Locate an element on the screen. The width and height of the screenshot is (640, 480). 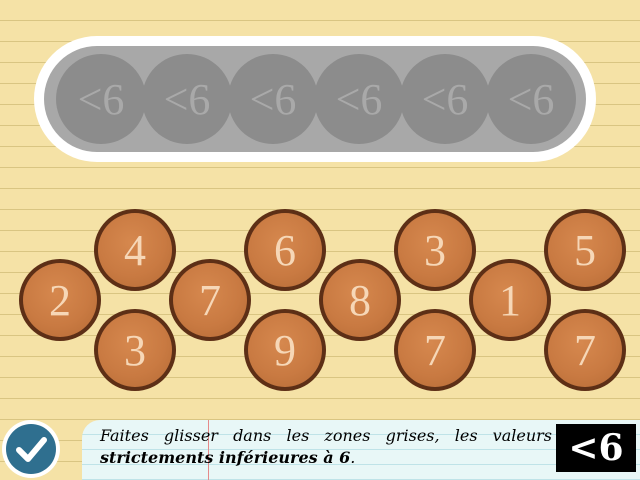
number-token-label: 4 is located at coordinates (135, 250).